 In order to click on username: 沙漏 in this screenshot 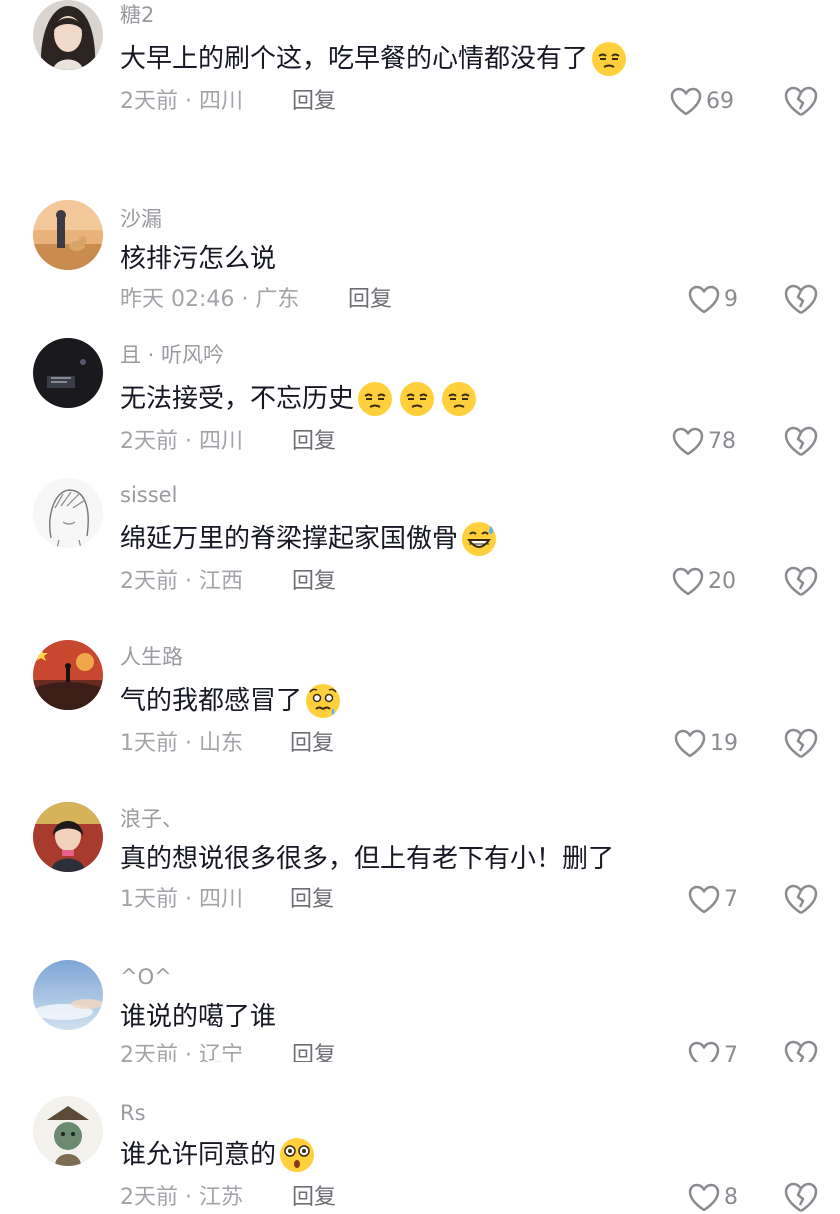, I will do `click(141, 219)`.